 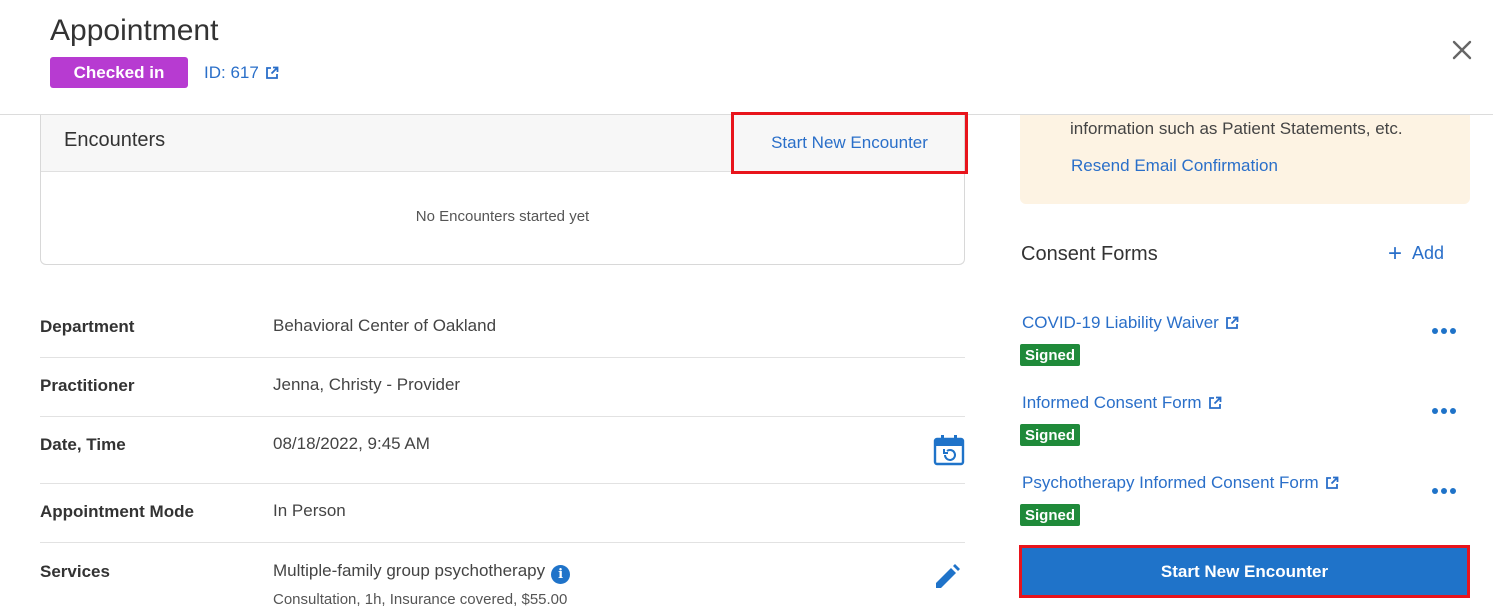 What do you see at coordinates (1462, 50) in the screenshot?
I see `close-icon` at bounding box center [1462, 50].